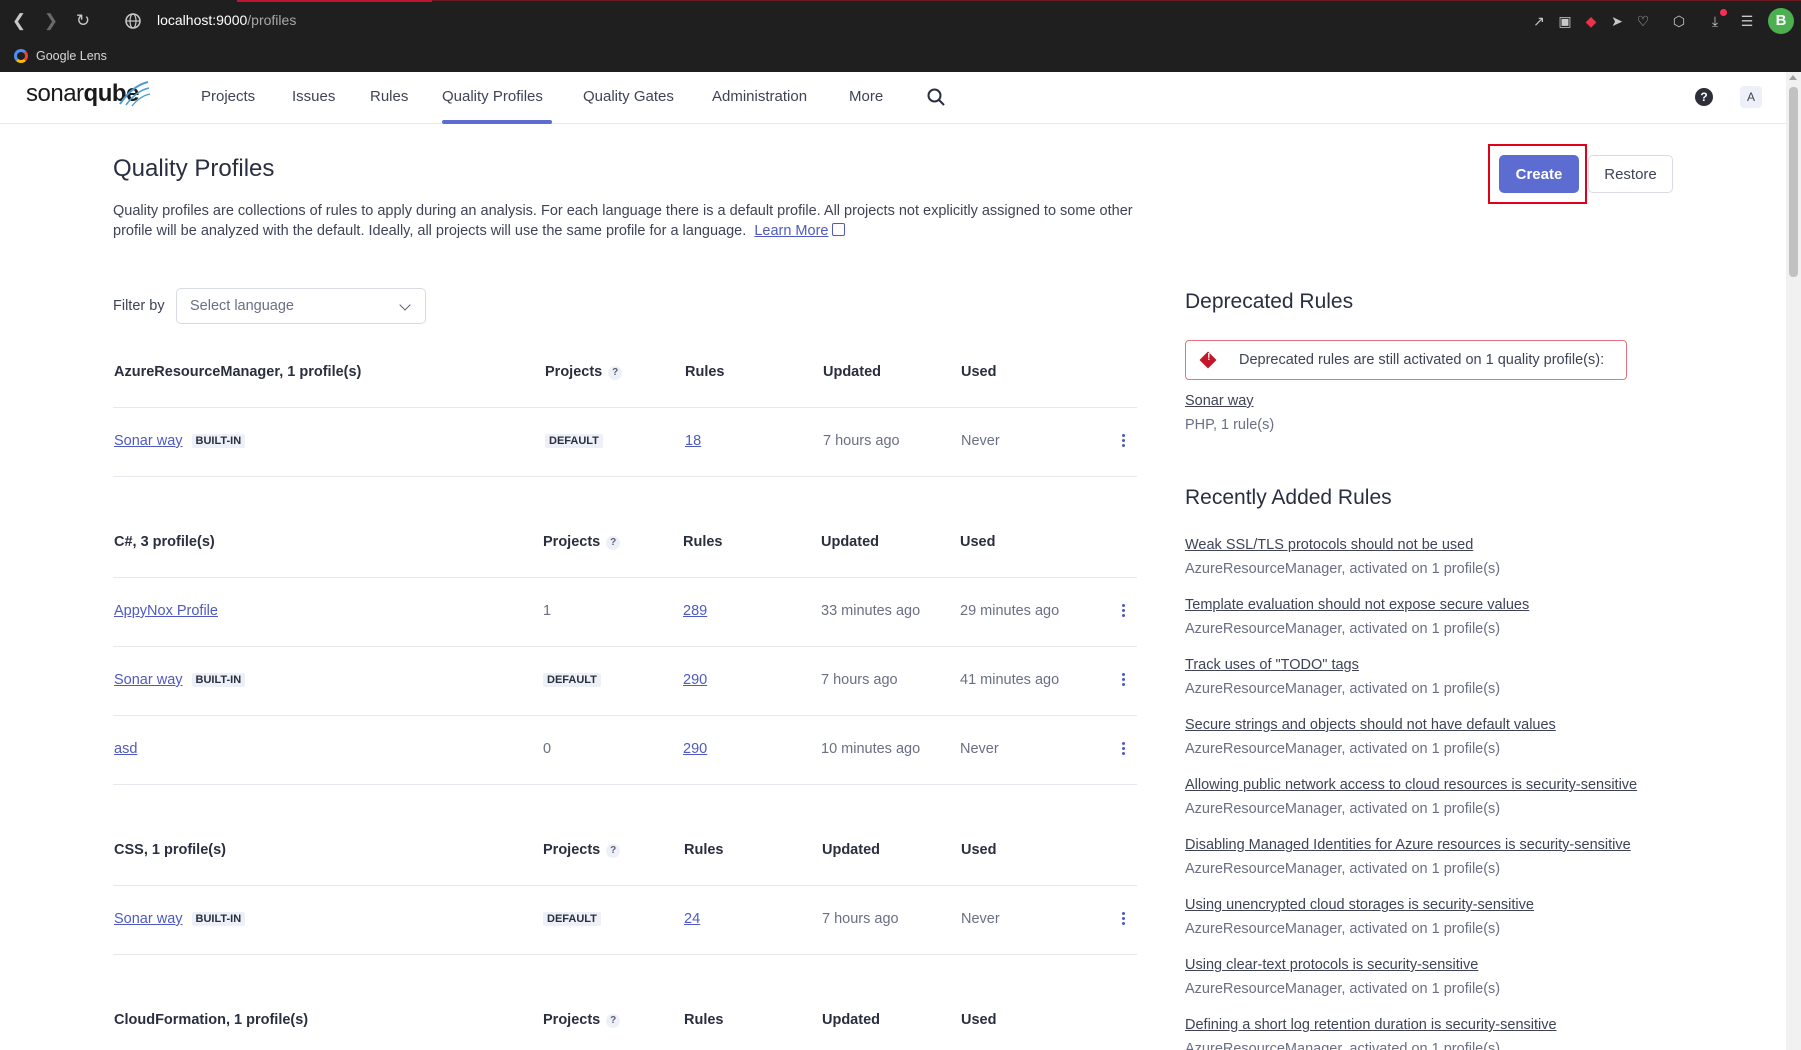  What do you see at coordinates (1219, 401) in the screenshot?
I see `deprecated-profile-link: Sonar way` at bounding box center [1219, 401].